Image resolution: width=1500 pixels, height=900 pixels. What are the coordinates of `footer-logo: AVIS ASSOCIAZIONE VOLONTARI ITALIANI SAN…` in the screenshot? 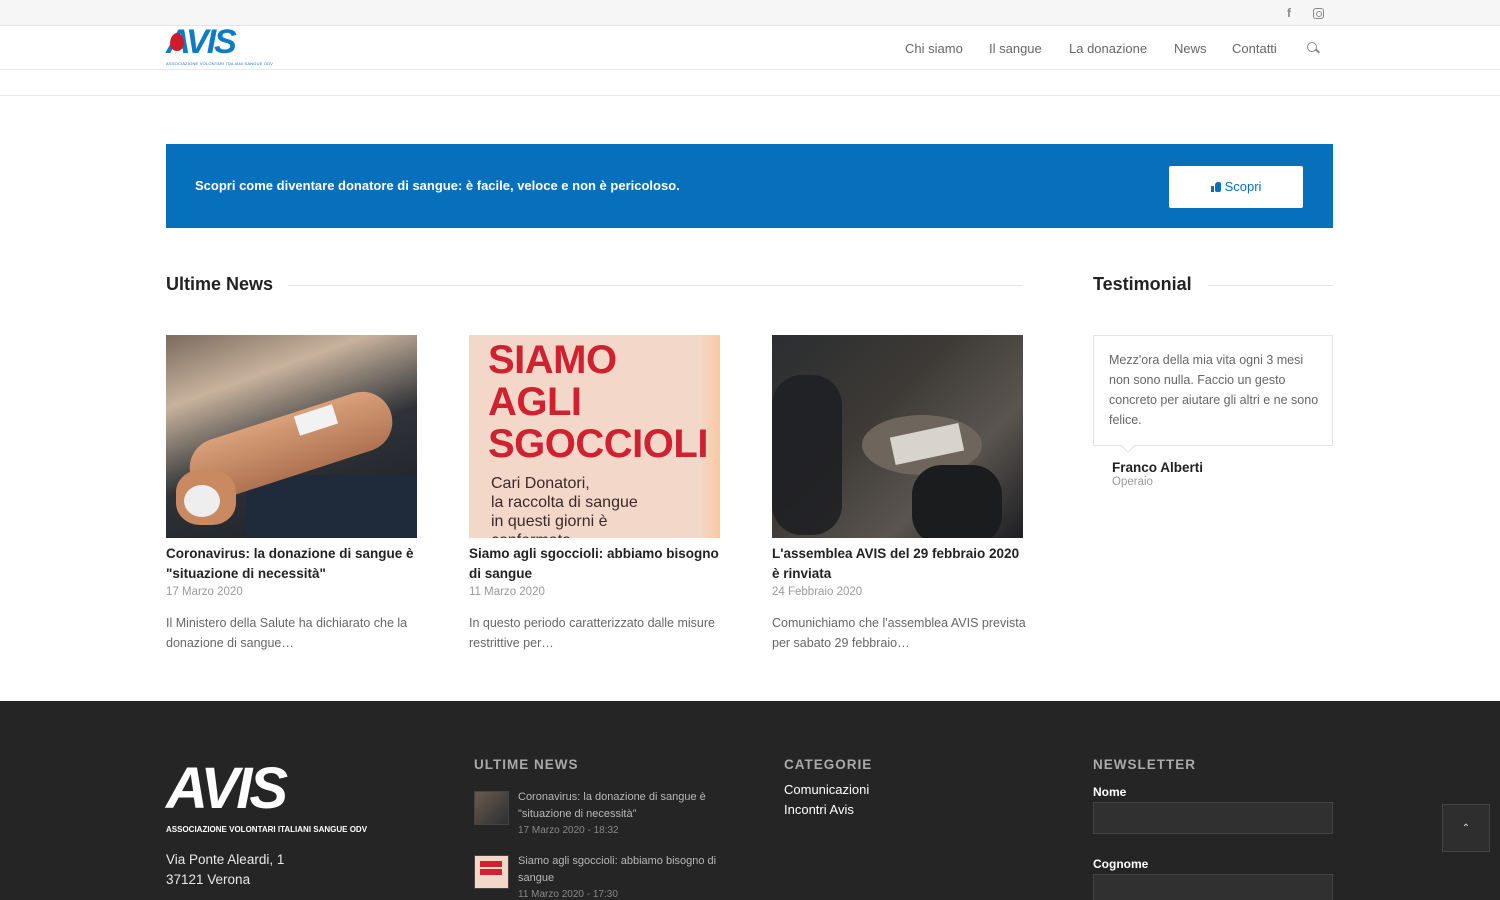 It's located at (266, 797).